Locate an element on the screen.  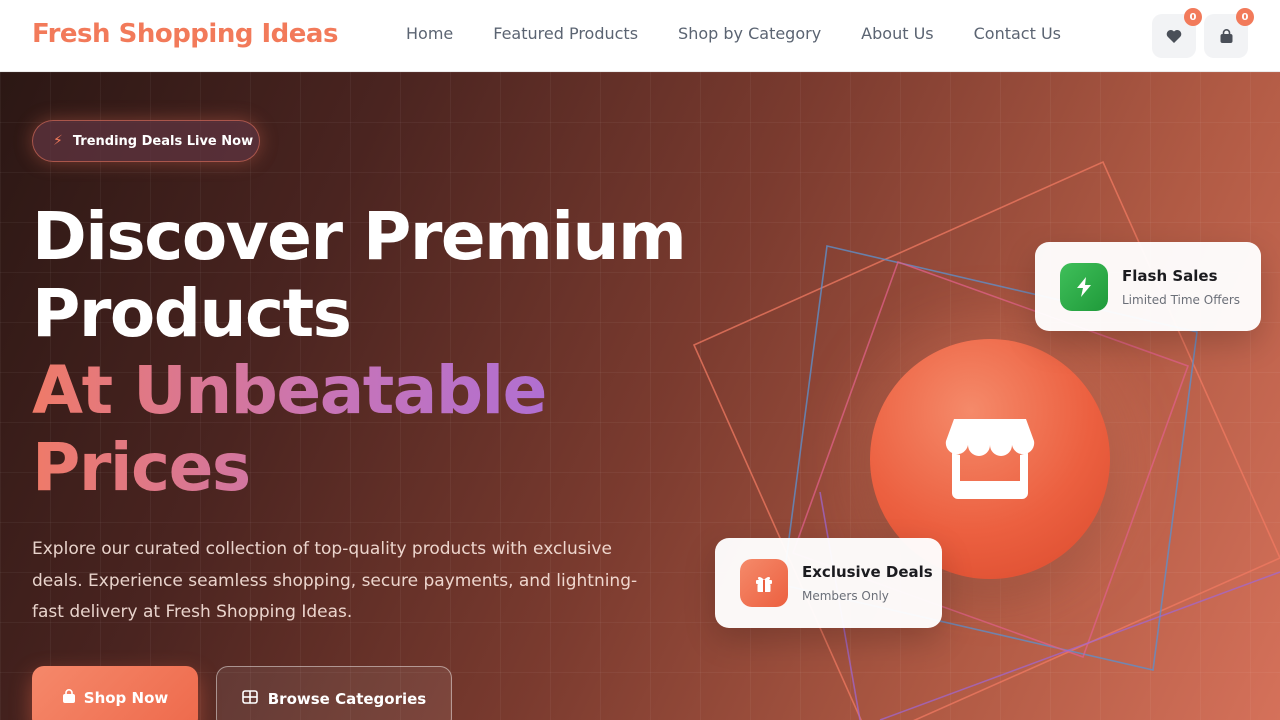
bolt-icon is located at coordinates (1084, 286).